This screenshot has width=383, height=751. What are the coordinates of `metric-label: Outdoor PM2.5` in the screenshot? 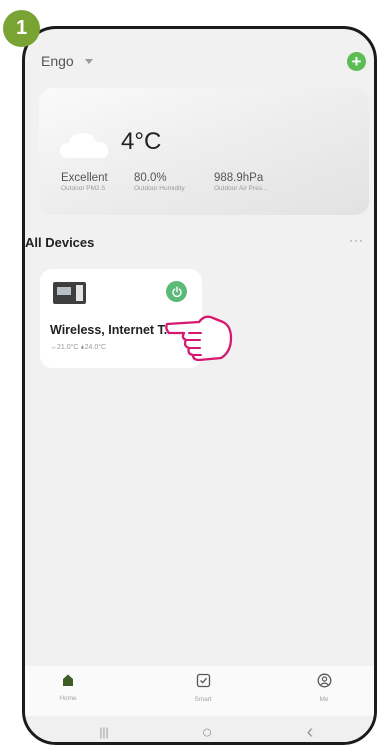 It's located at (83, 188).